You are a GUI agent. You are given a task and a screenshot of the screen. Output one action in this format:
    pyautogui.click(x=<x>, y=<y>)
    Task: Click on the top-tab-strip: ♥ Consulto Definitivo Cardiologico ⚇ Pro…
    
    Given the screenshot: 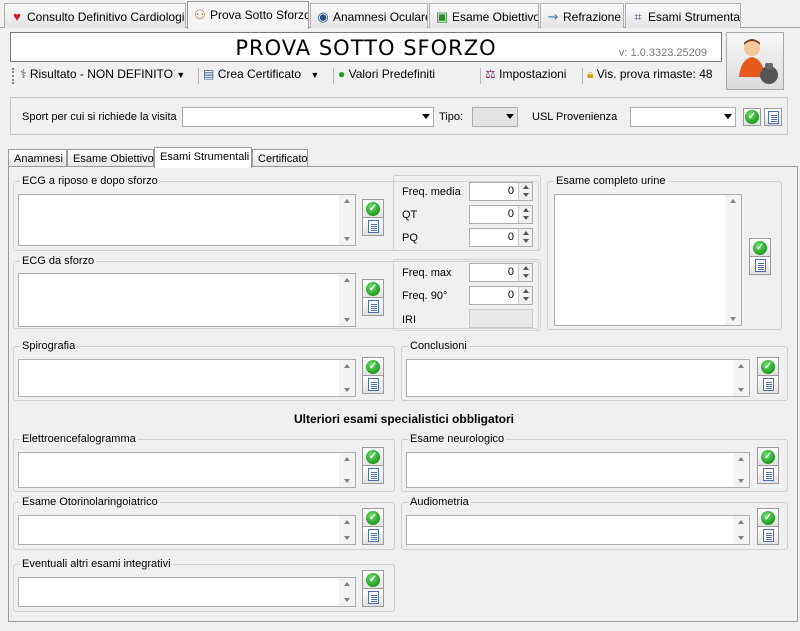 What is the action you would take?
    pyautogui.click(x=400, y=14)
    